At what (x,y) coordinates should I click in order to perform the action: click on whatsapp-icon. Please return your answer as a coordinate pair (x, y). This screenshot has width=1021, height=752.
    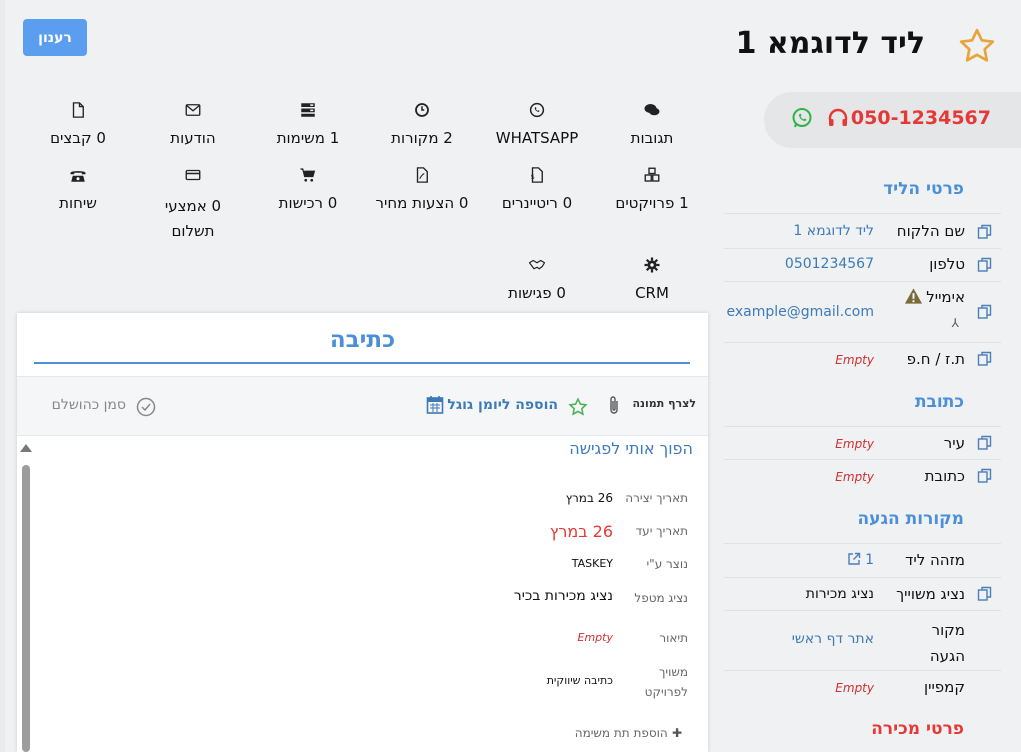
    Looking at the image, I should click on (802, 118).